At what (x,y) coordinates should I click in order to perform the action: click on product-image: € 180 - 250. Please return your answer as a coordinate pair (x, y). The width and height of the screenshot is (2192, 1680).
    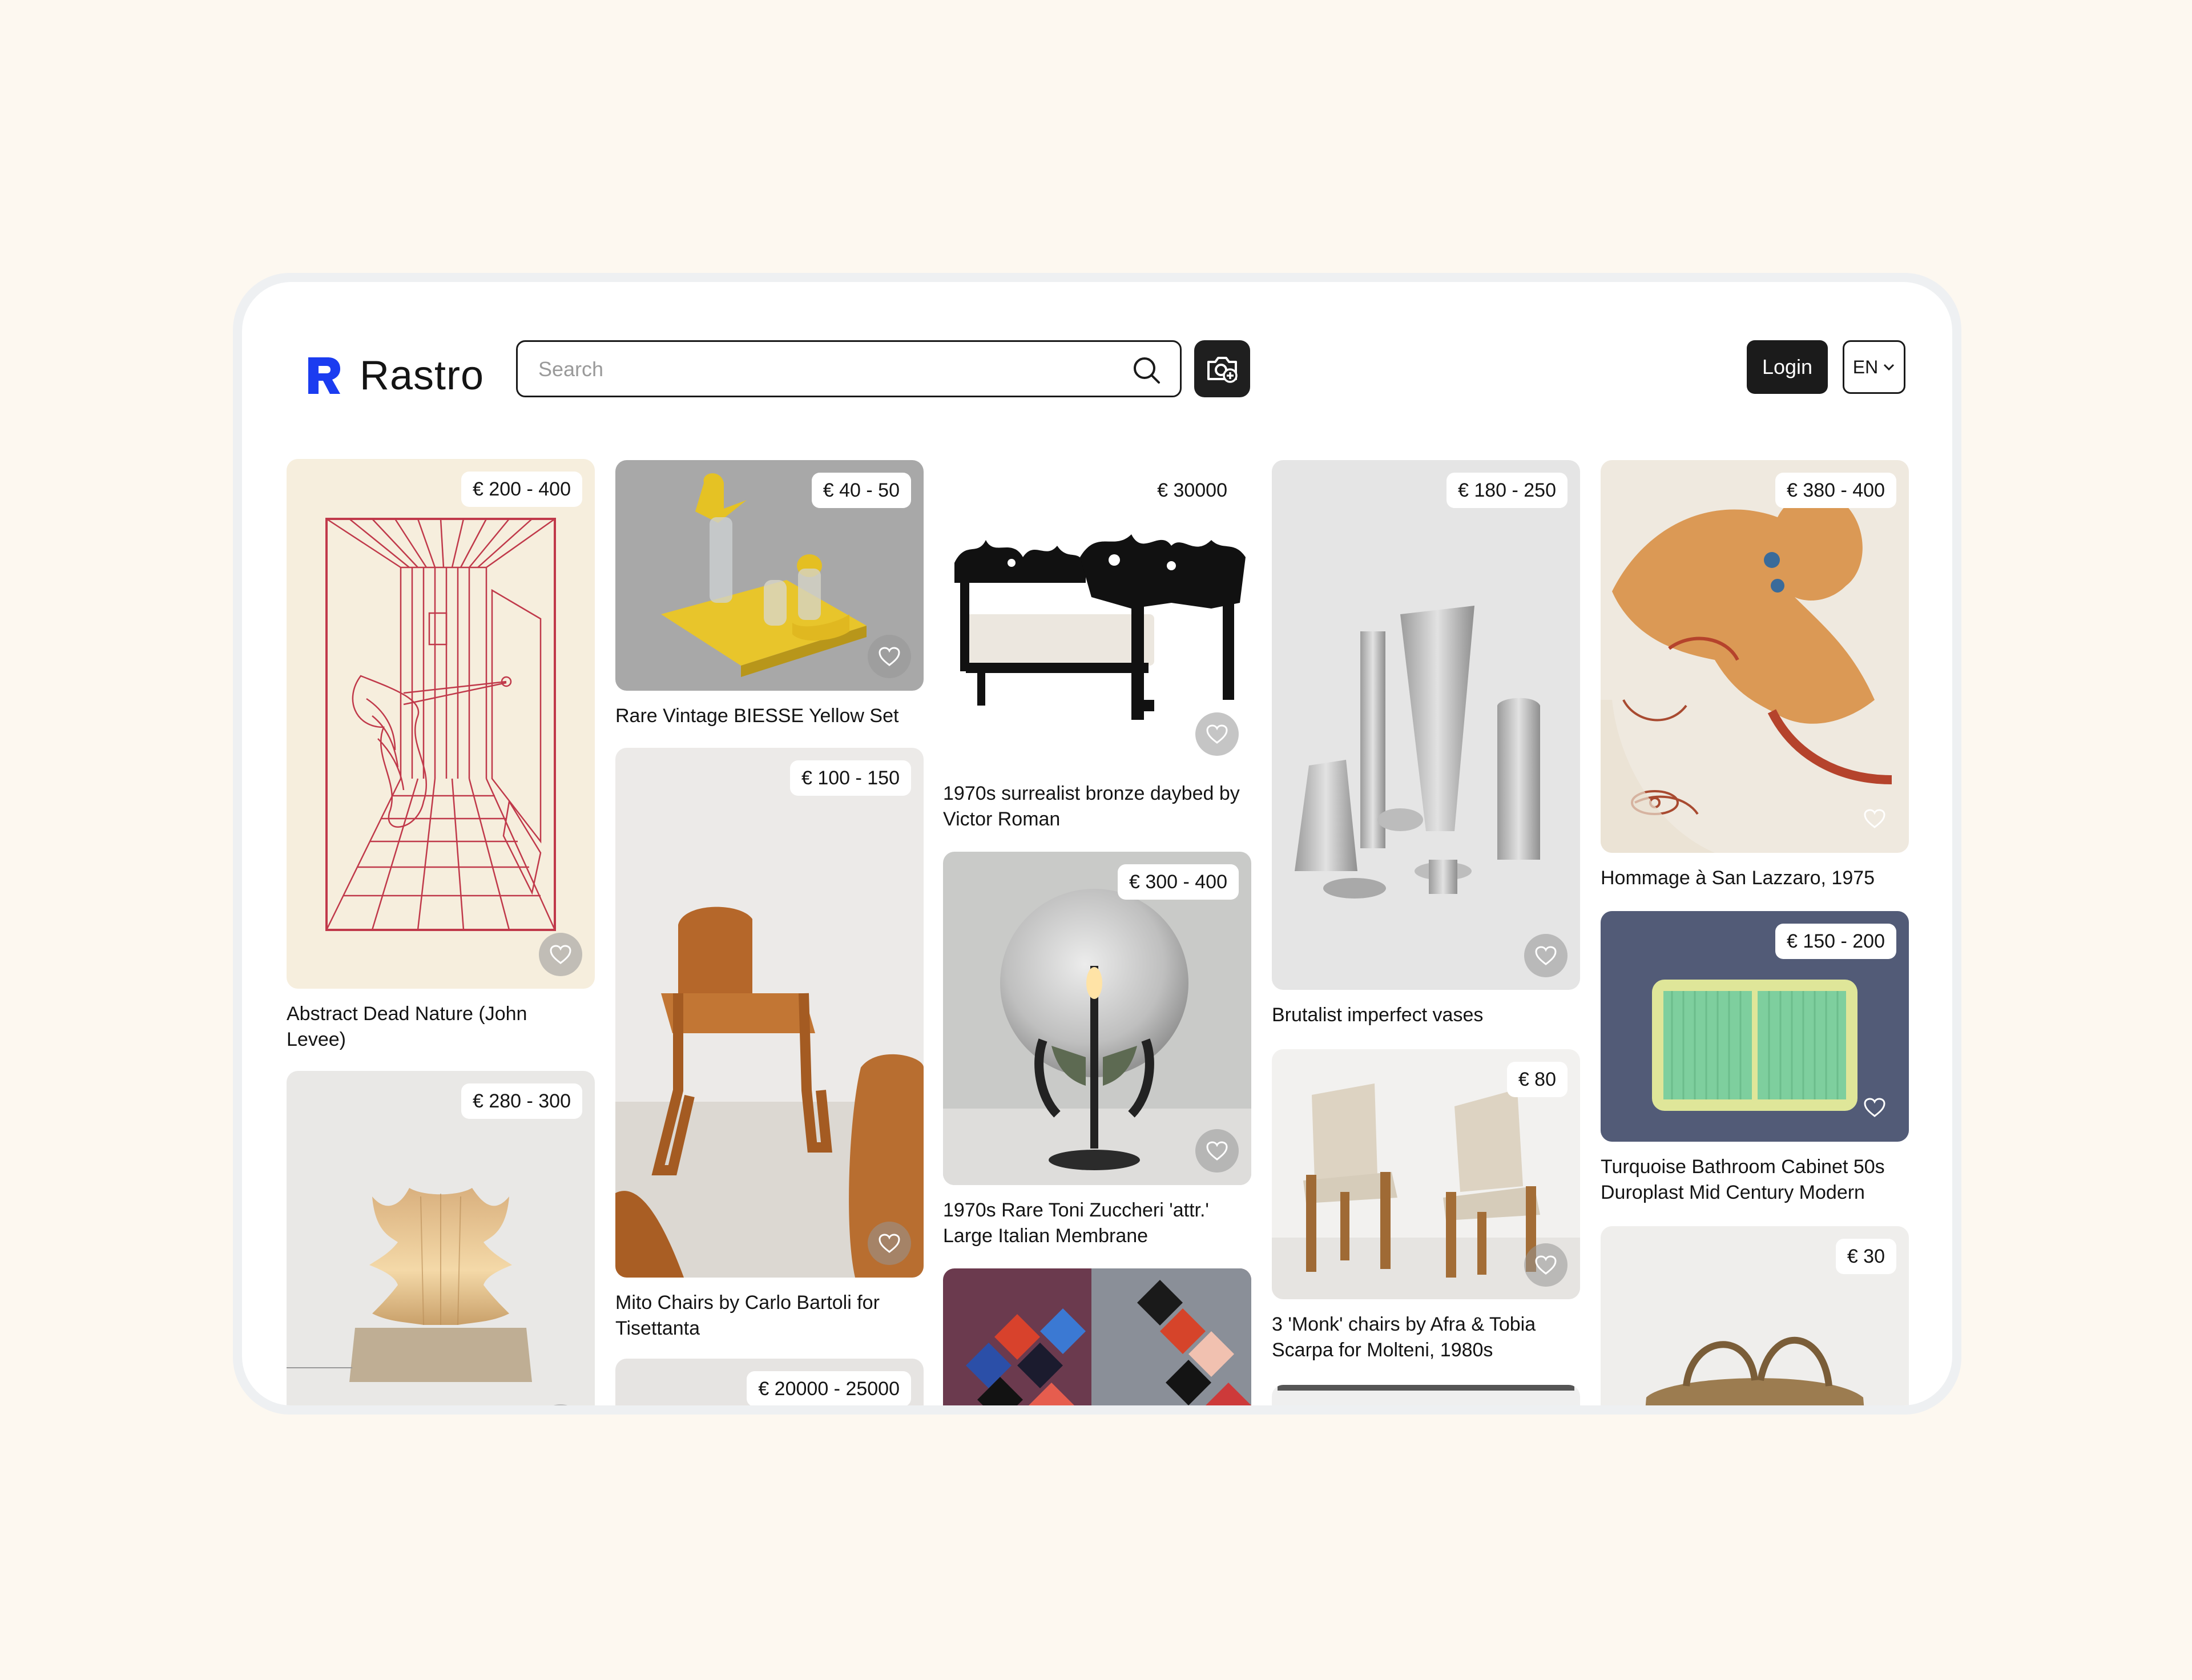
    Looking at the image, I should click on (1426, 725).